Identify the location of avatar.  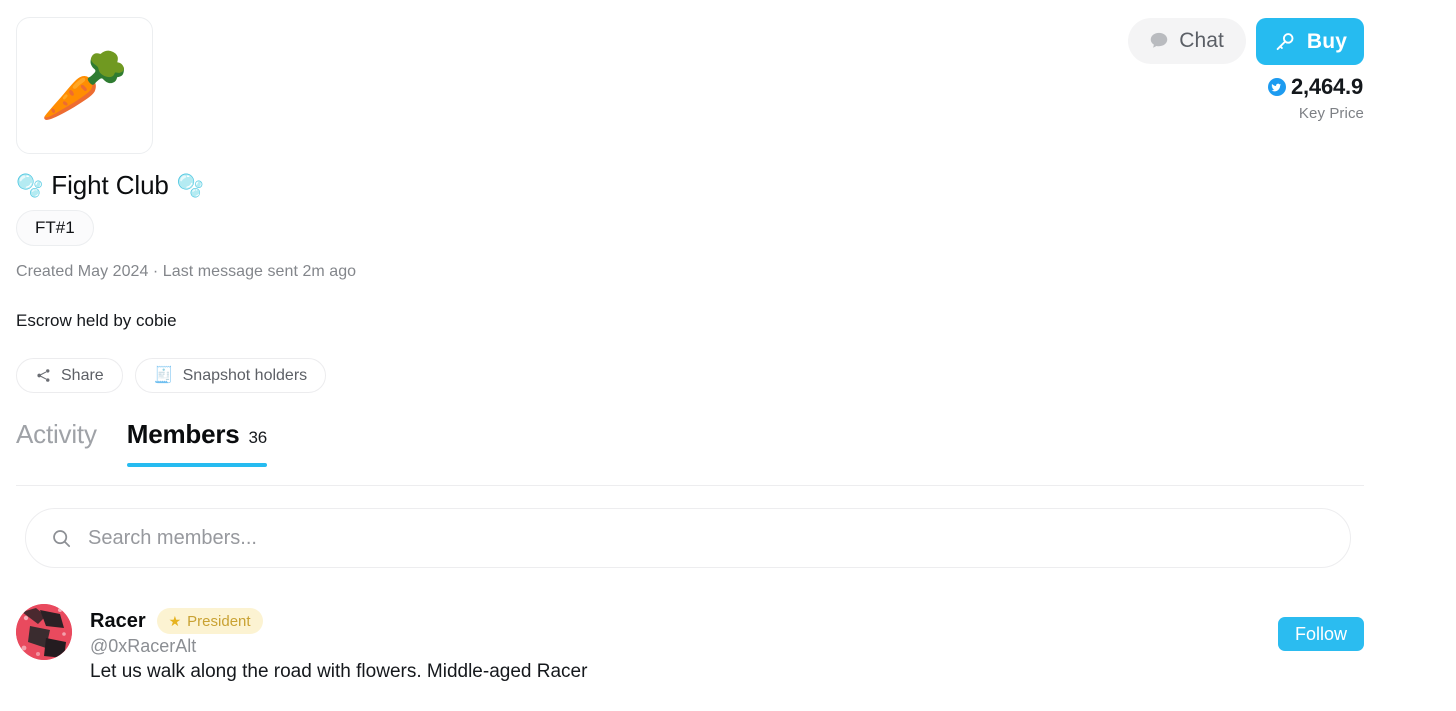
(44, 632).